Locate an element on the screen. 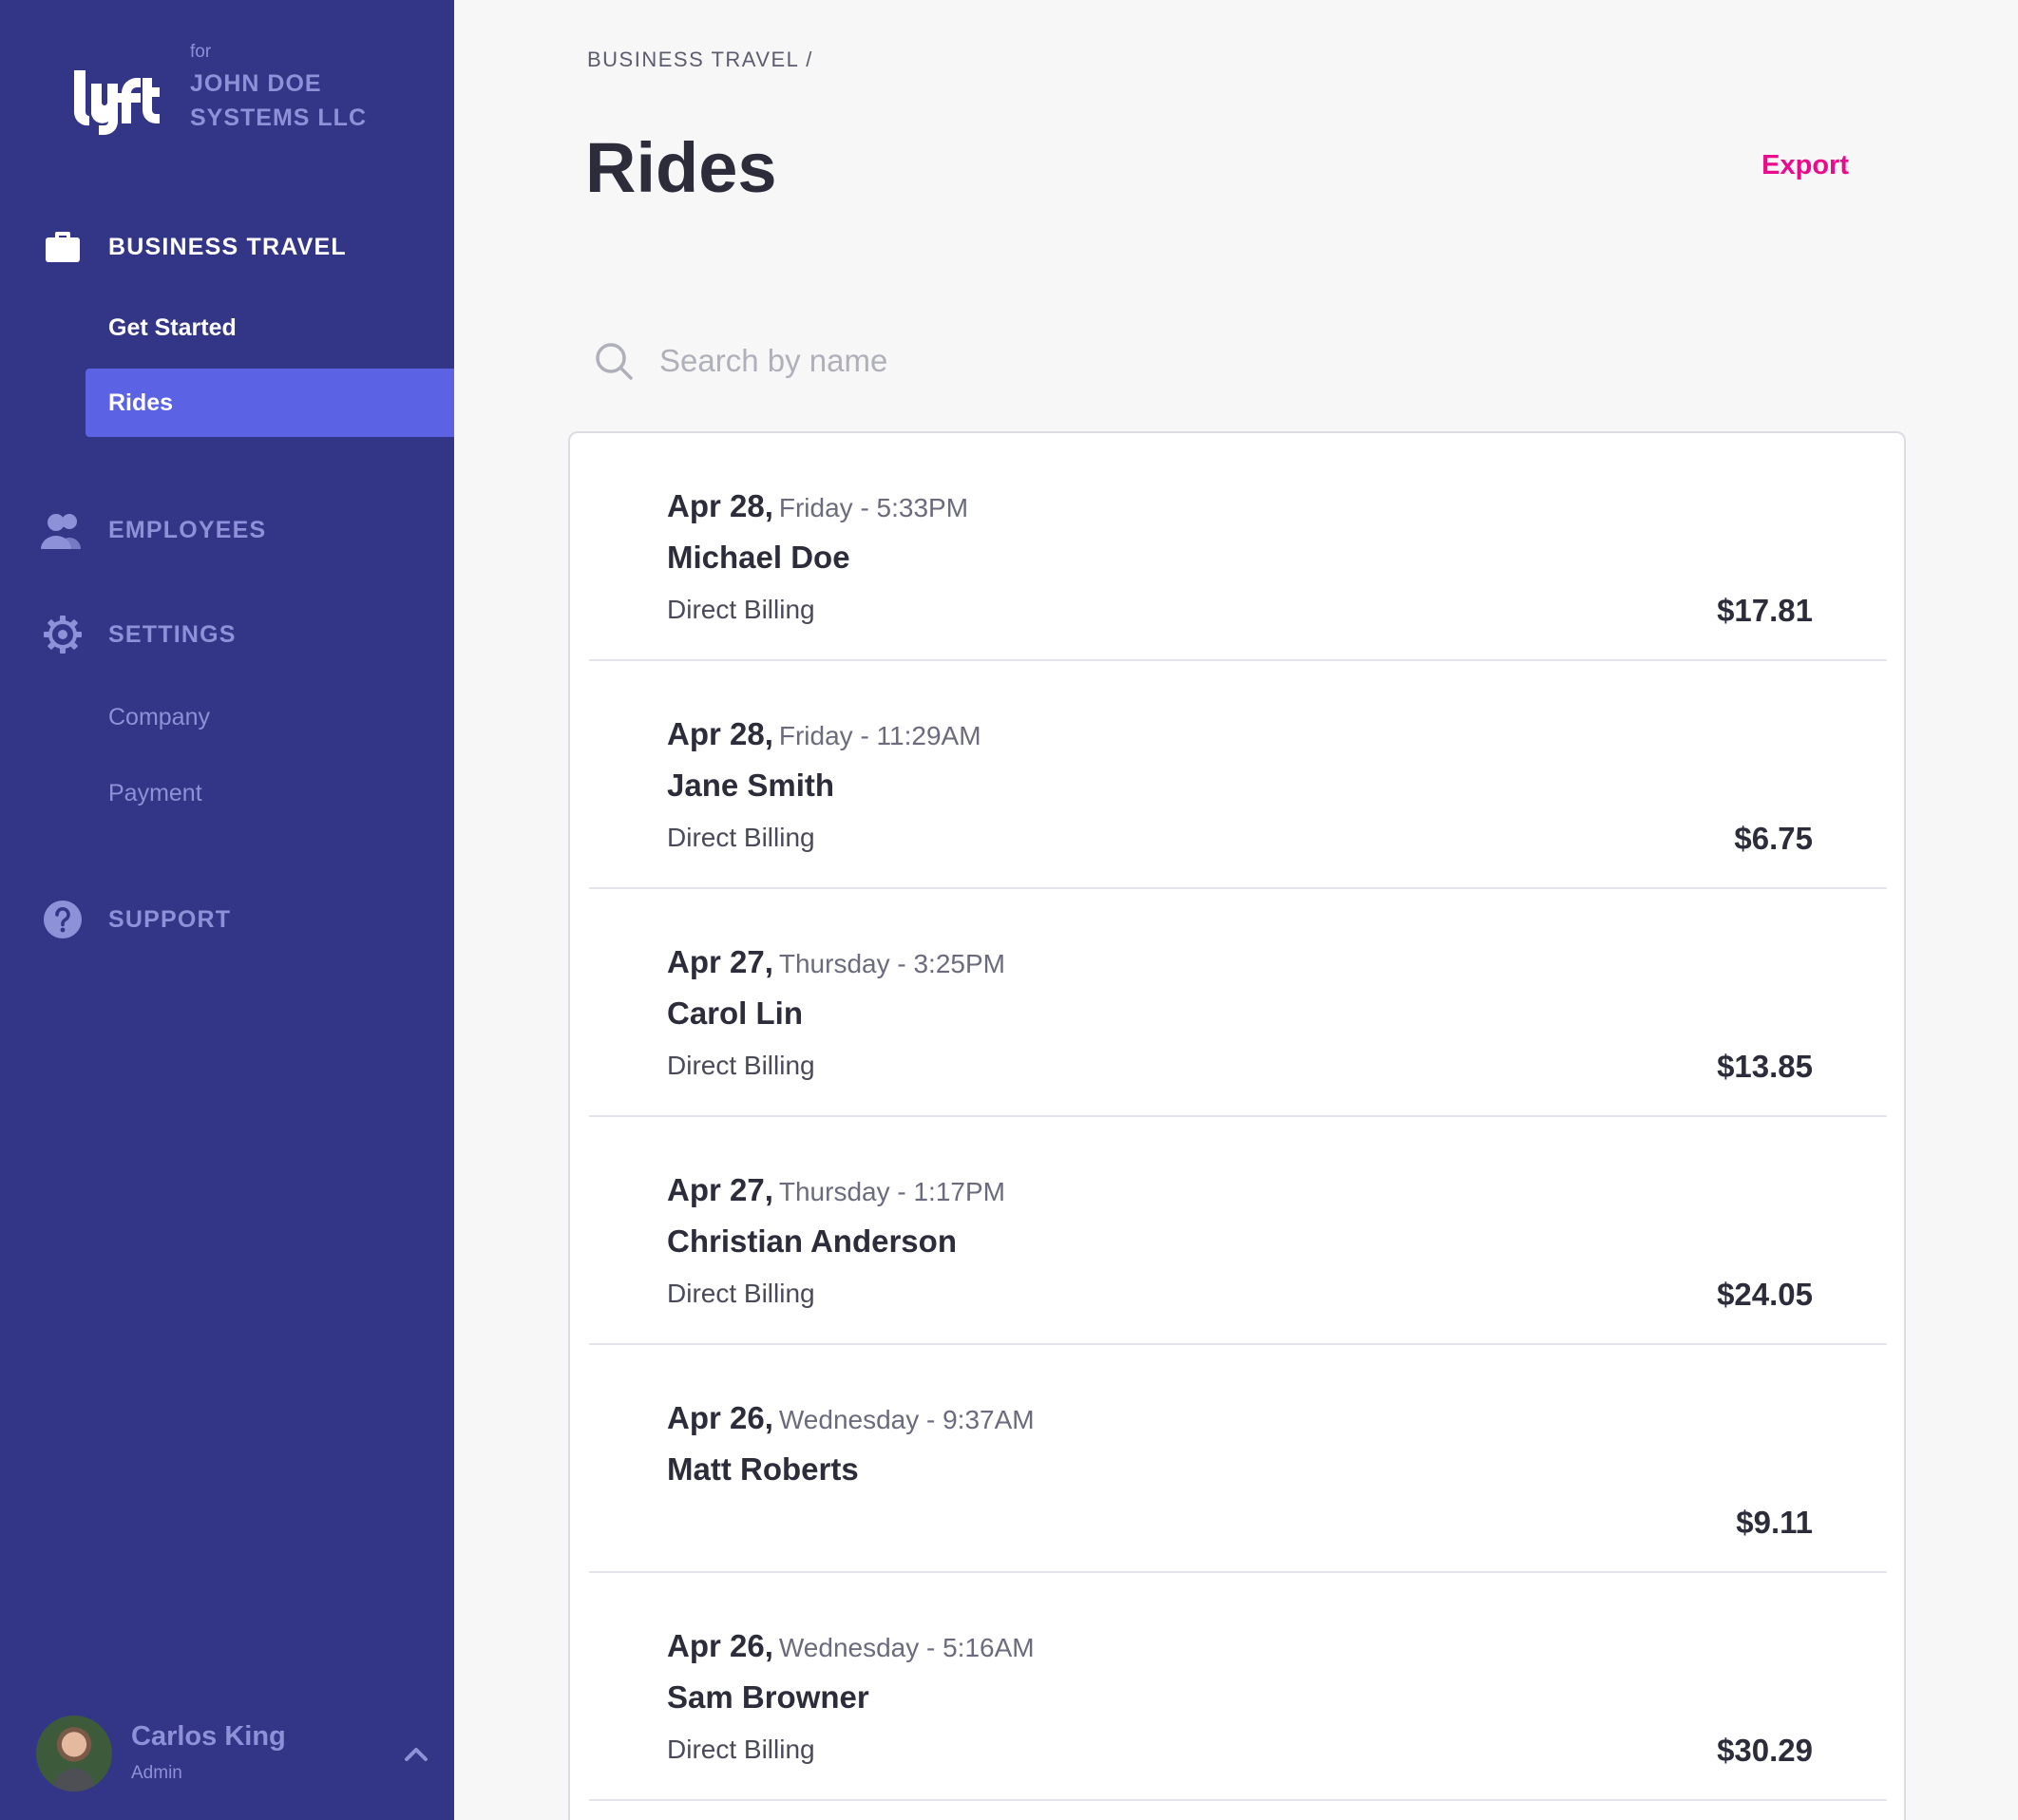 The width and height of the screenshot is (2018, 1820). ride-day-time: Thursday - 1:17PM is located at coordinates (892, 1191).